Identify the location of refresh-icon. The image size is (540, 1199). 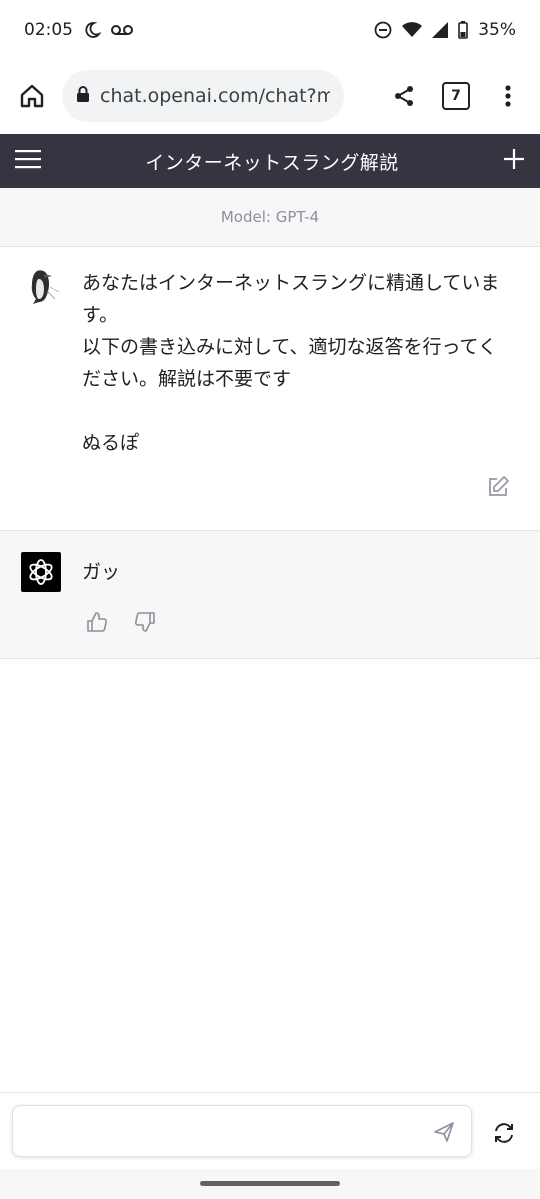
(504, 1133).